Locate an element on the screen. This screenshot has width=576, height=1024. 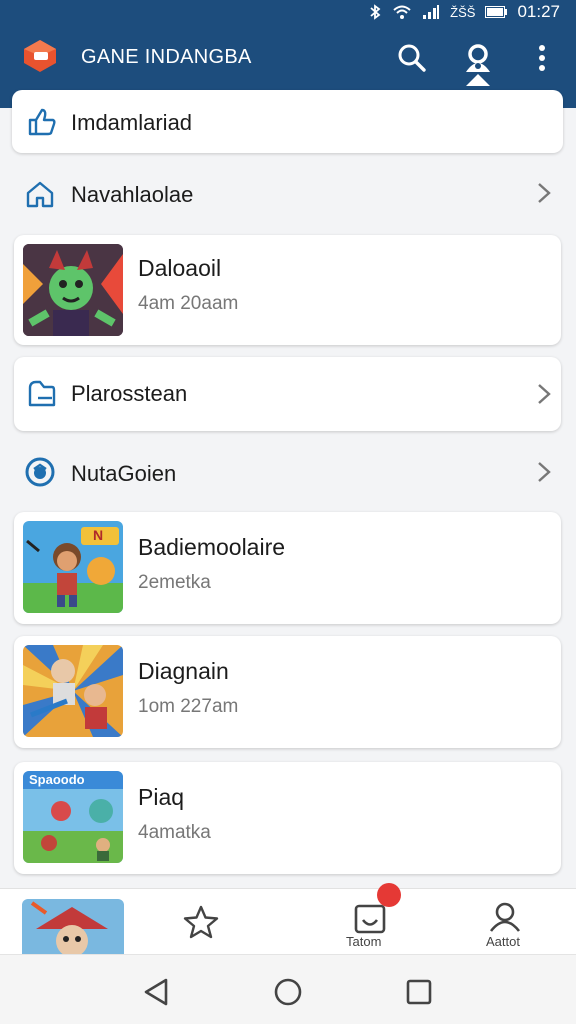
status-bar: ŽŠŠ 01:27 is located at coordinates (288, 12).